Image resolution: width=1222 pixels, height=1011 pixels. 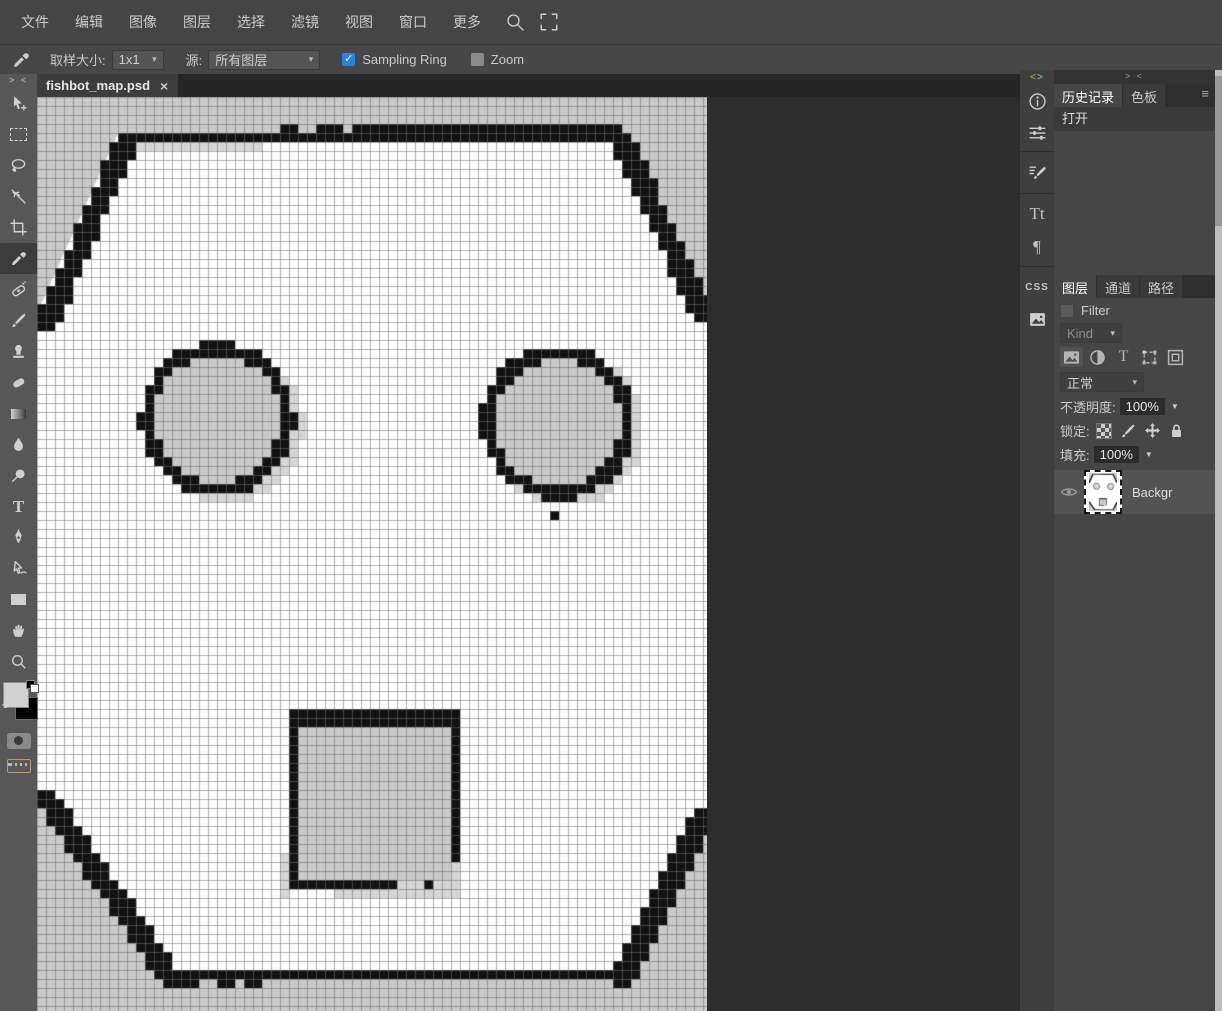 What do you see at coordinates (164, 86) in the screenshot?
I see `close-tab-icon: ×` at bounding box center [164, 86].